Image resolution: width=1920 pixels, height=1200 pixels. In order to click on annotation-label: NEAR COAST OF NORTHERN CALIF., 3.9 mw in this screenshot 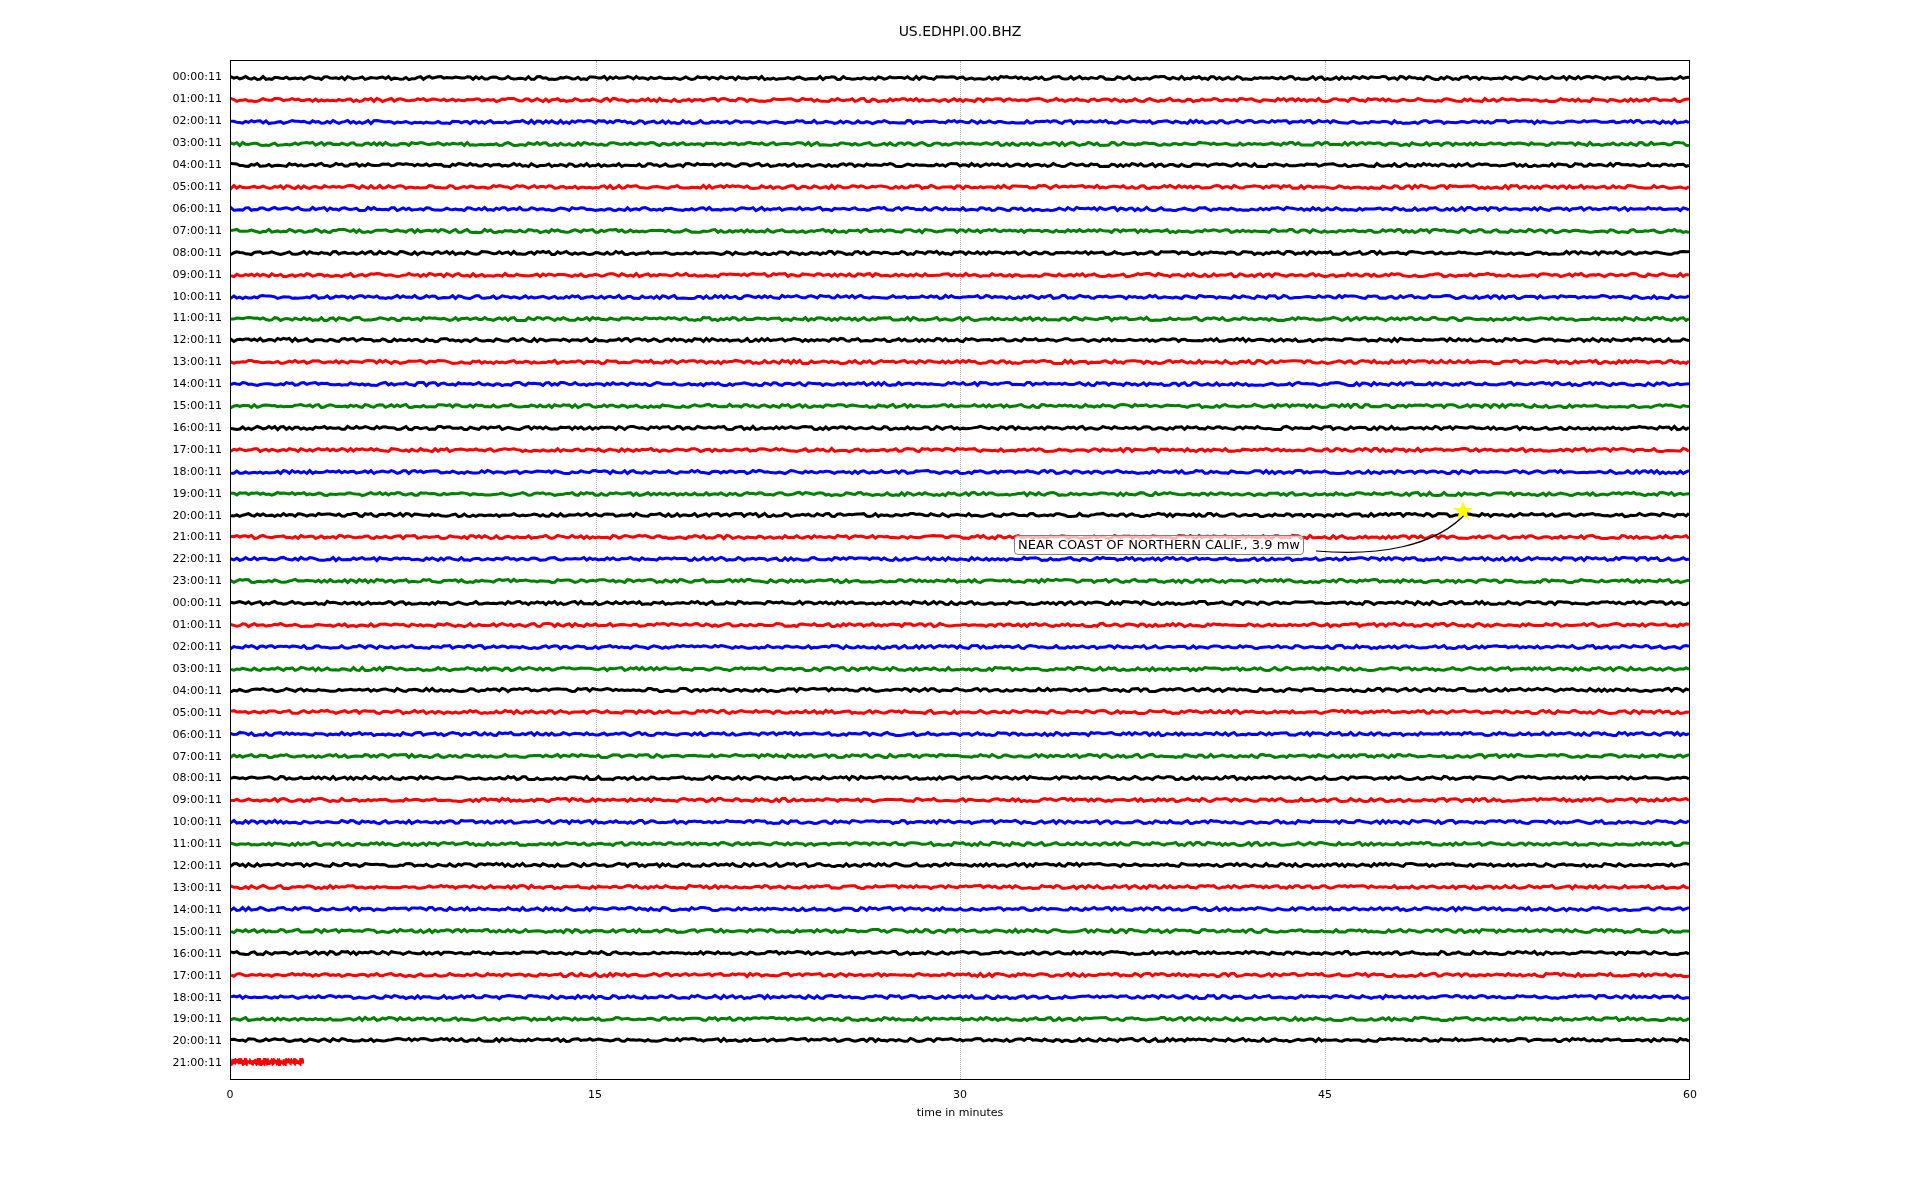, I will do `click(1159, 545)`.